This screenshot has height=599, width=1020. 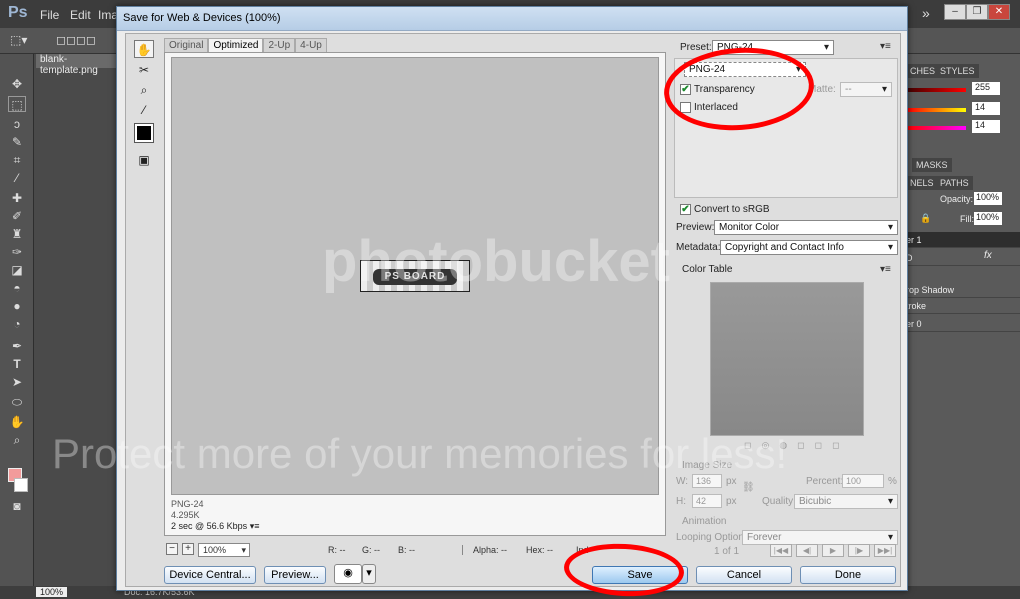 I want to click on browser-dropdown-button: ▾, so click(x=369, y=574).